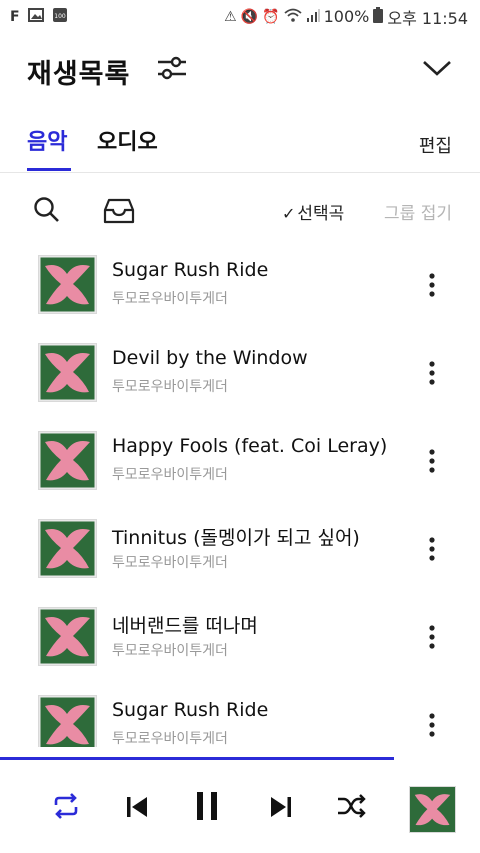 The image size is (480, 853). I want to click on inbox-icon, so click(119, 211).